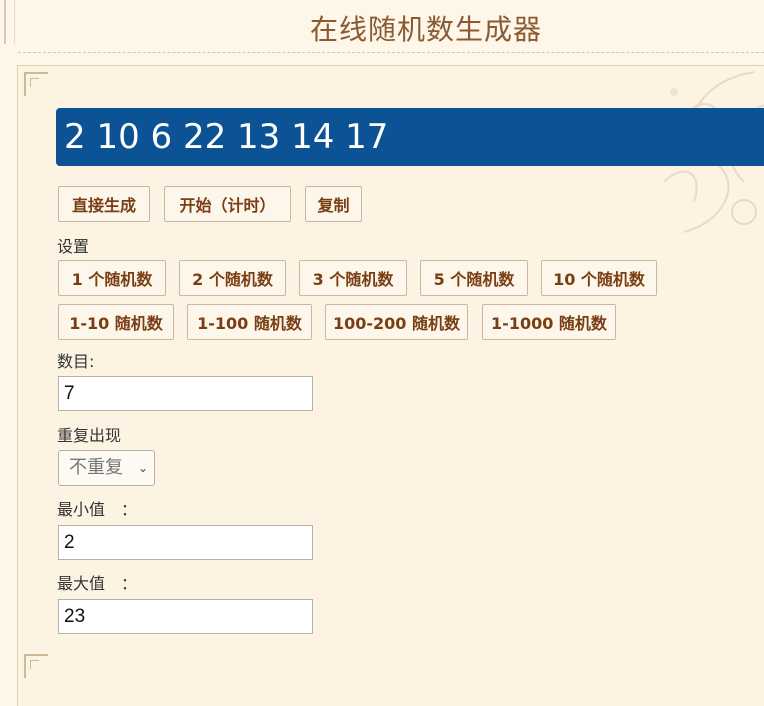 The width and height of the screenshot is (764, 706). What do you see at coordinates (116, 322) in the screenshot?
I see `preset-range-1-10-button: 1-10 随机数` at bounding box center [116, 322].